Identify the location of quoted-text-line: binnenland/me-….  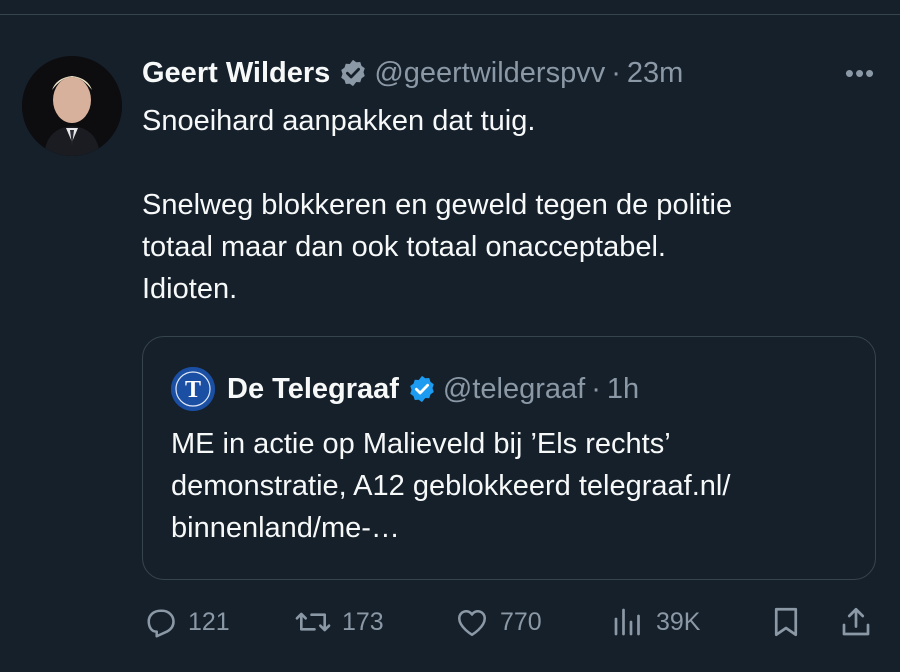
(285, 528).